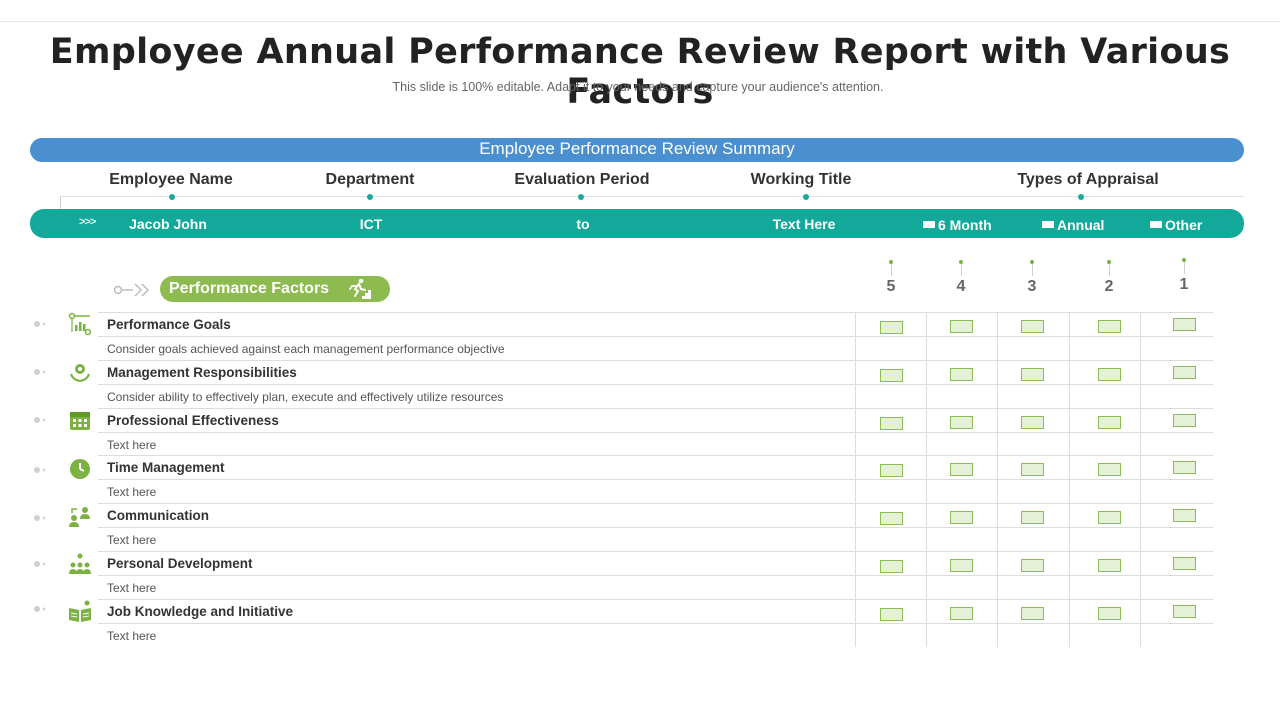 The height and width of the screenshot is (720, 1280). What do you see at coordinates (80, 324) in the screenshot?
I see `chart-settings-icon` at bounding box center [80, 324].